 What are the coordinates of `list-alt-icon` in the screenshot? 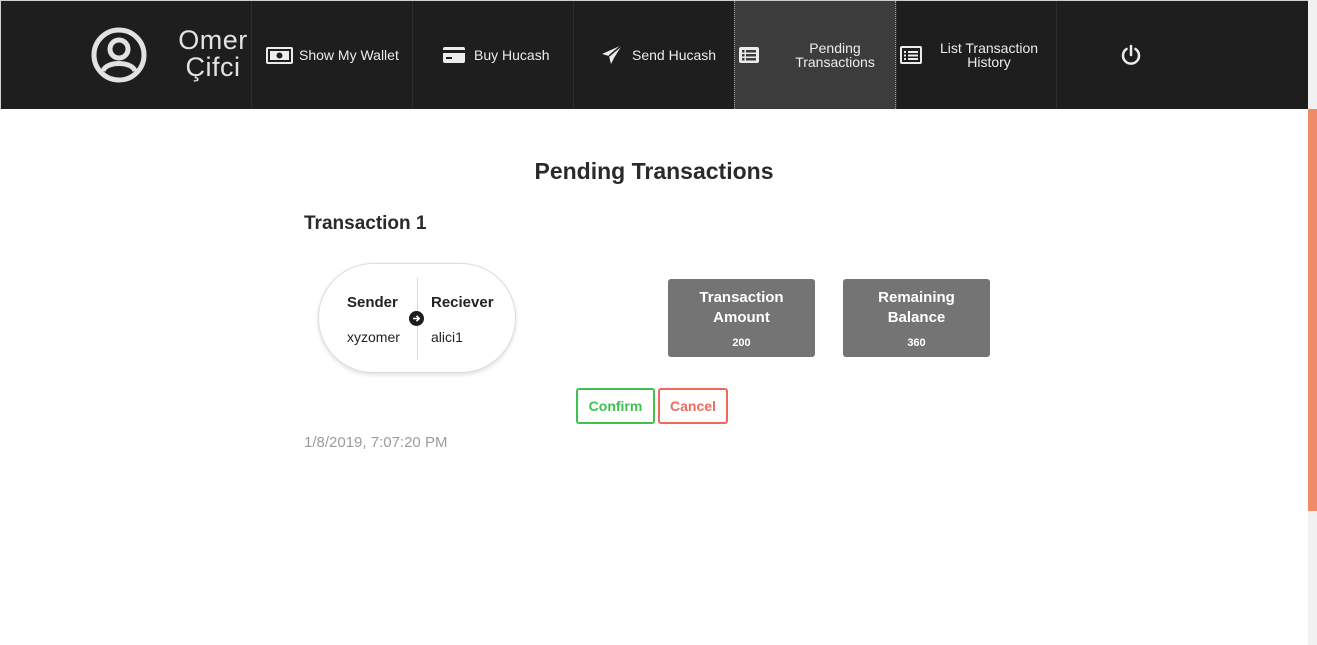 It's located at (749, 55).